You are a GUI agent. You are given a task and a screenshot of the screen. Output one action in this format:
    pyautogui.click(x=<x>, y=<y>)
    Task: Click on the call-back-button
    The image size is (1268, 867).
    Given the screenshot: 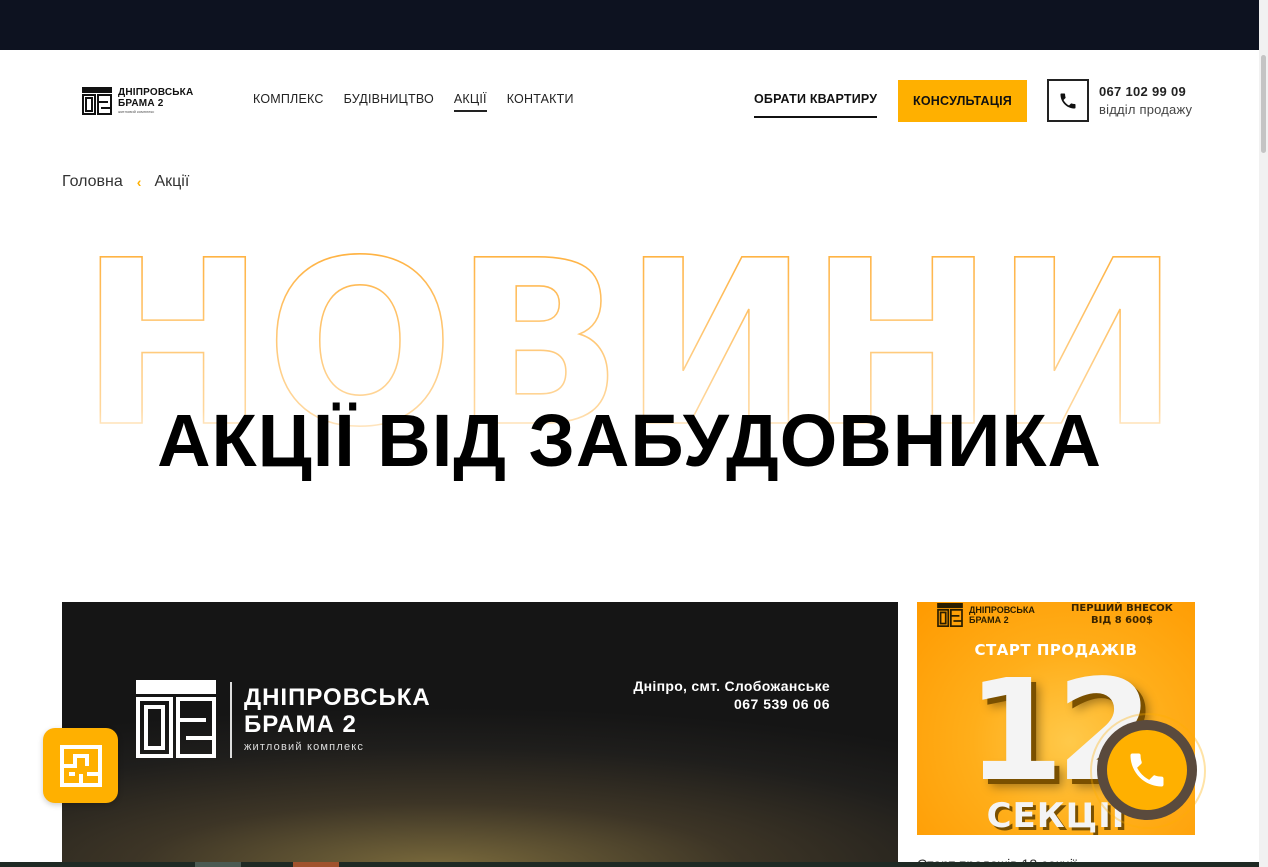 What is the action you would take?
    pyautogui.click(x=1147, y=770)
    